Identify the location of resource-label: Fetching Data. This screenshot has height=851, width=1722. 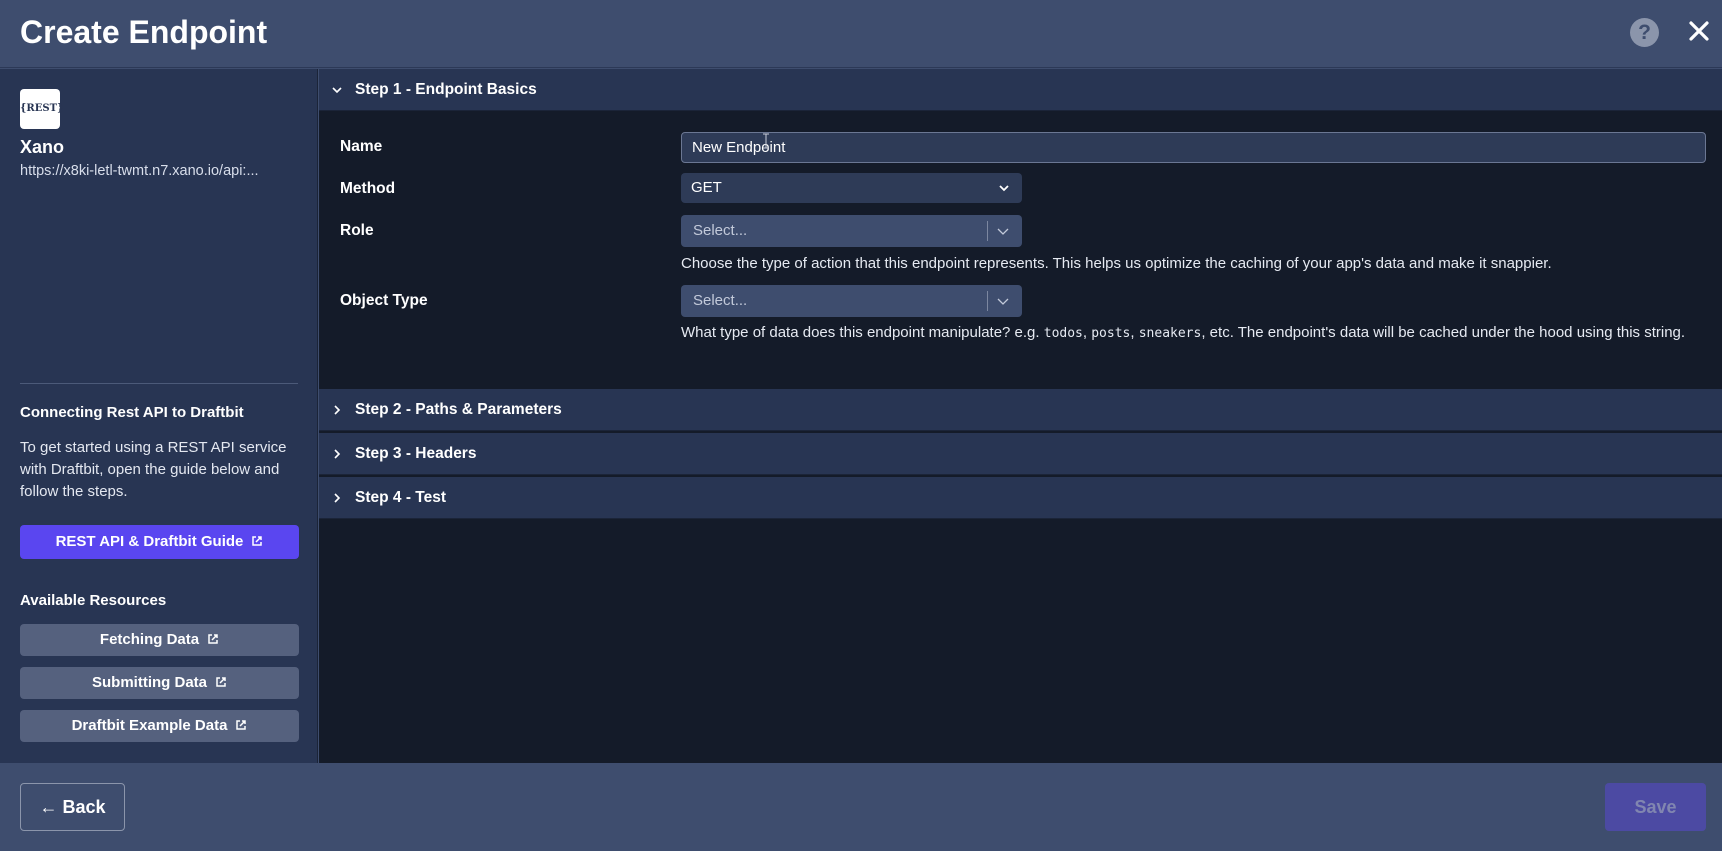
(149, 639).